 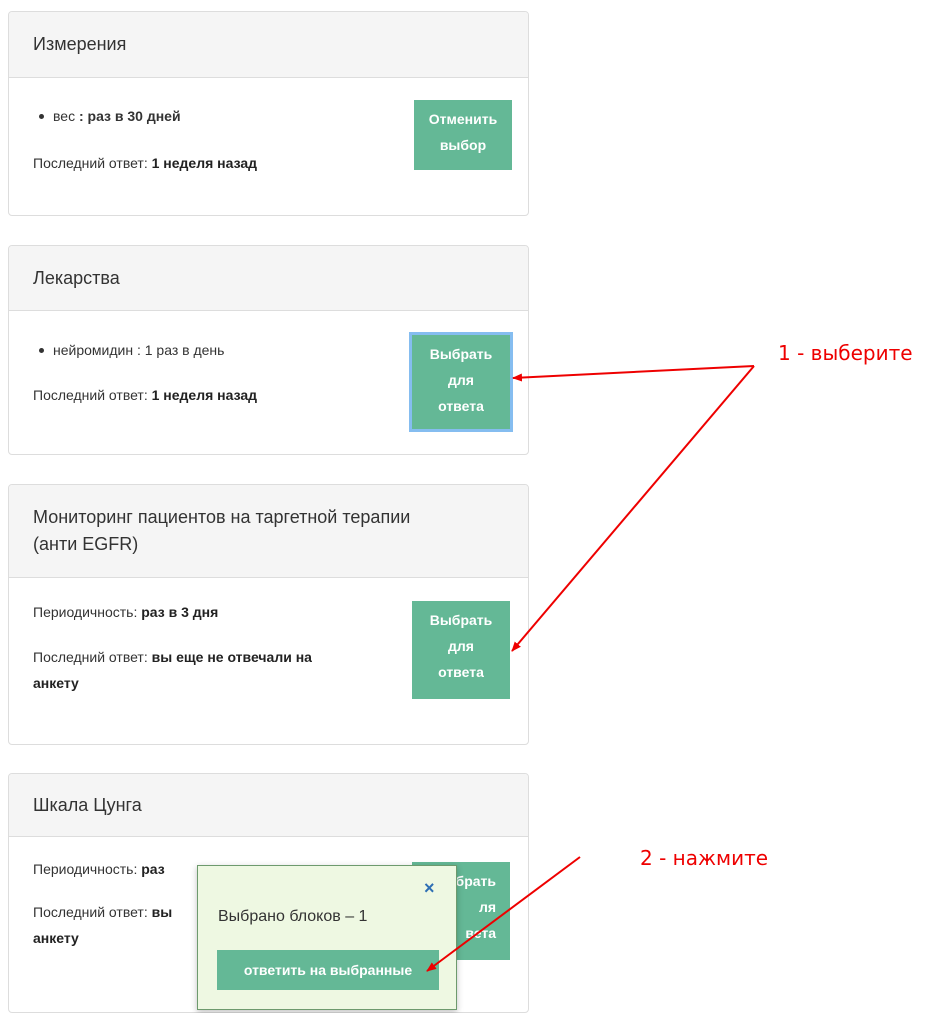 What do you see at coordinates (463, 119) in the screenshot?
I see `button-label: Отменить` at bounding box center [463, 119].